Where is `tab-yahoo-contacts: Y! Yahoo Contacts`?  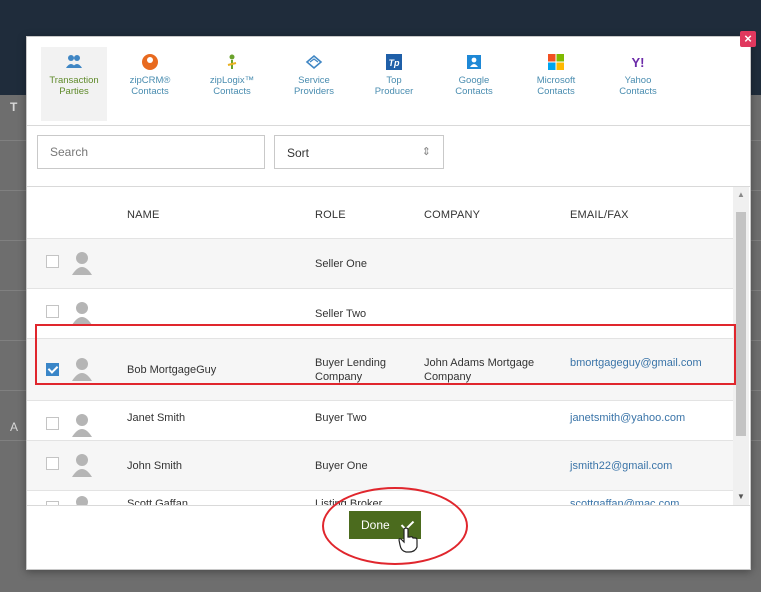 tab-yahoo-contacts: Y! Yahoo Contacts is located at coordinates (638, 84).